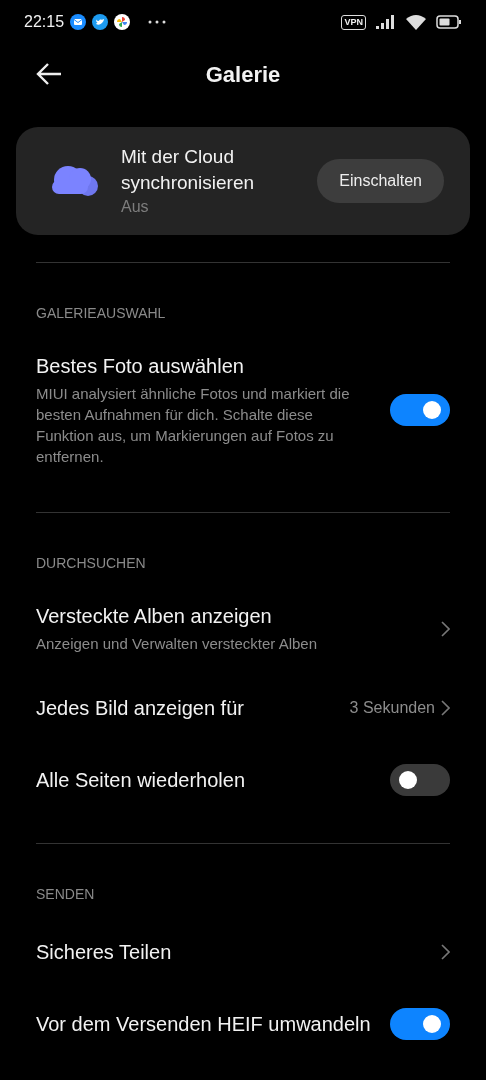 The image size is (486, 1080). Describe the element at coordinates (140, 708) in the screenshot. I see `setting-title: Jedes Bild anzeigen für` at that location.